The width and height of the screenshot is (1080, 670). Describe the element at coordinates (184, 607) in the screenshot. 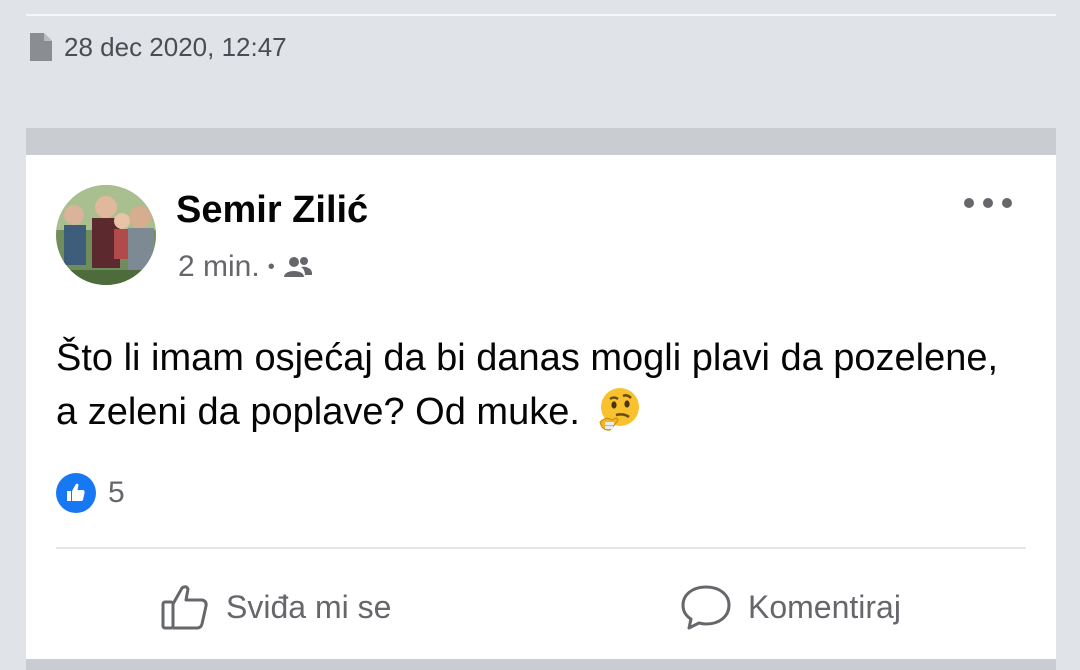

I see `thumbs-up-icon` at that location.